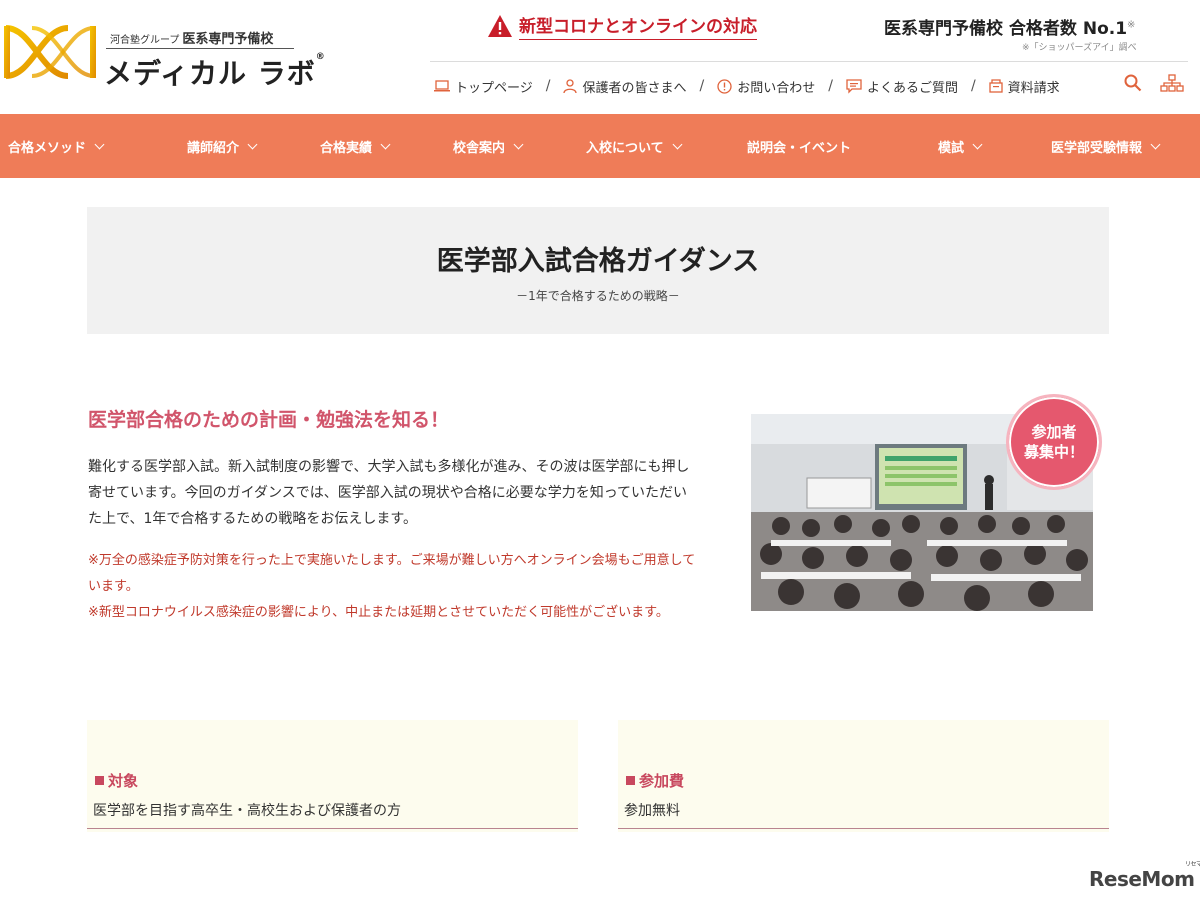 The height and width of the screenshot is (904, 1200). I want to click on util-nav-label: お問い合わせ, so click(776, 88).